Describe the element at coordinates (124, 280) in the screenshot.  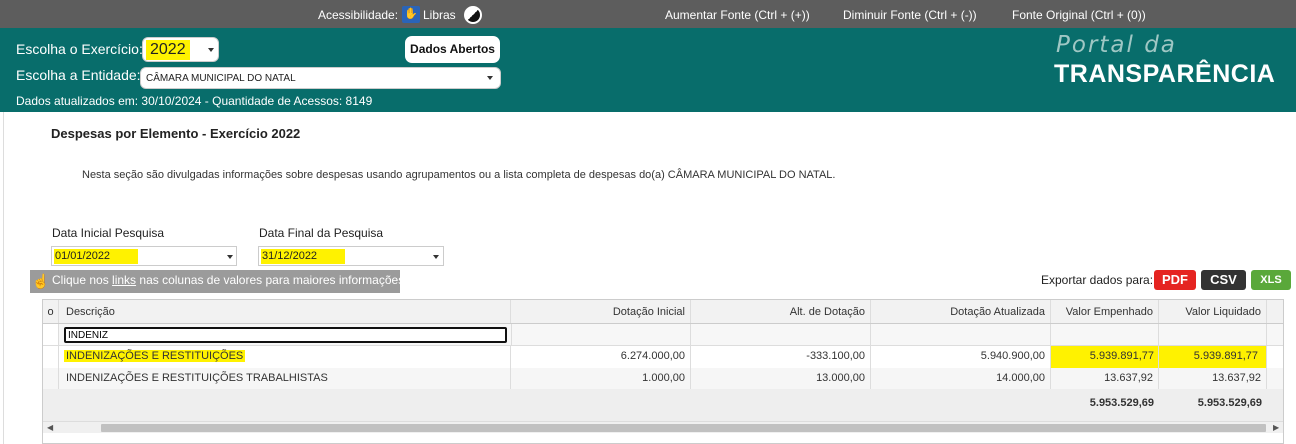
I see `hint-link: links` at that location.